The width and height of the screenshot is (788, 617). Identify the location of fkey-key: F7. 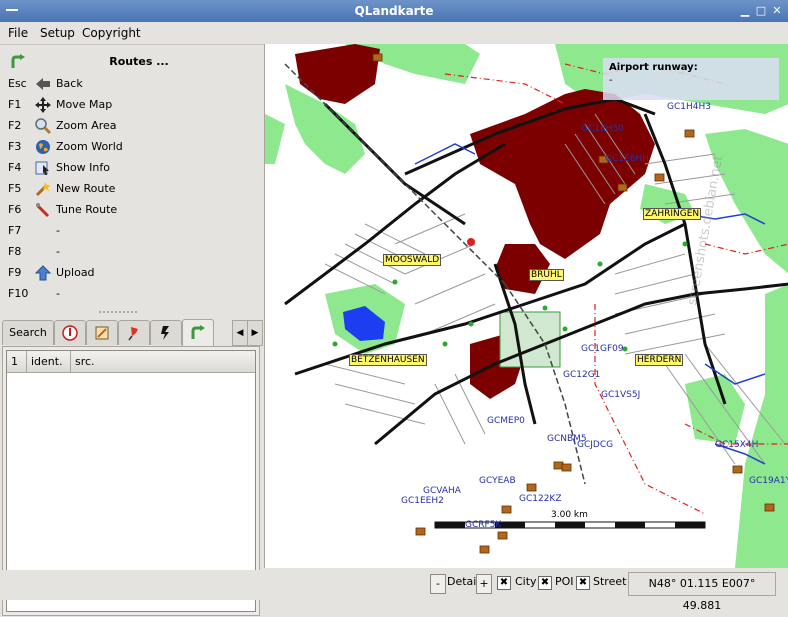
(15, 230).